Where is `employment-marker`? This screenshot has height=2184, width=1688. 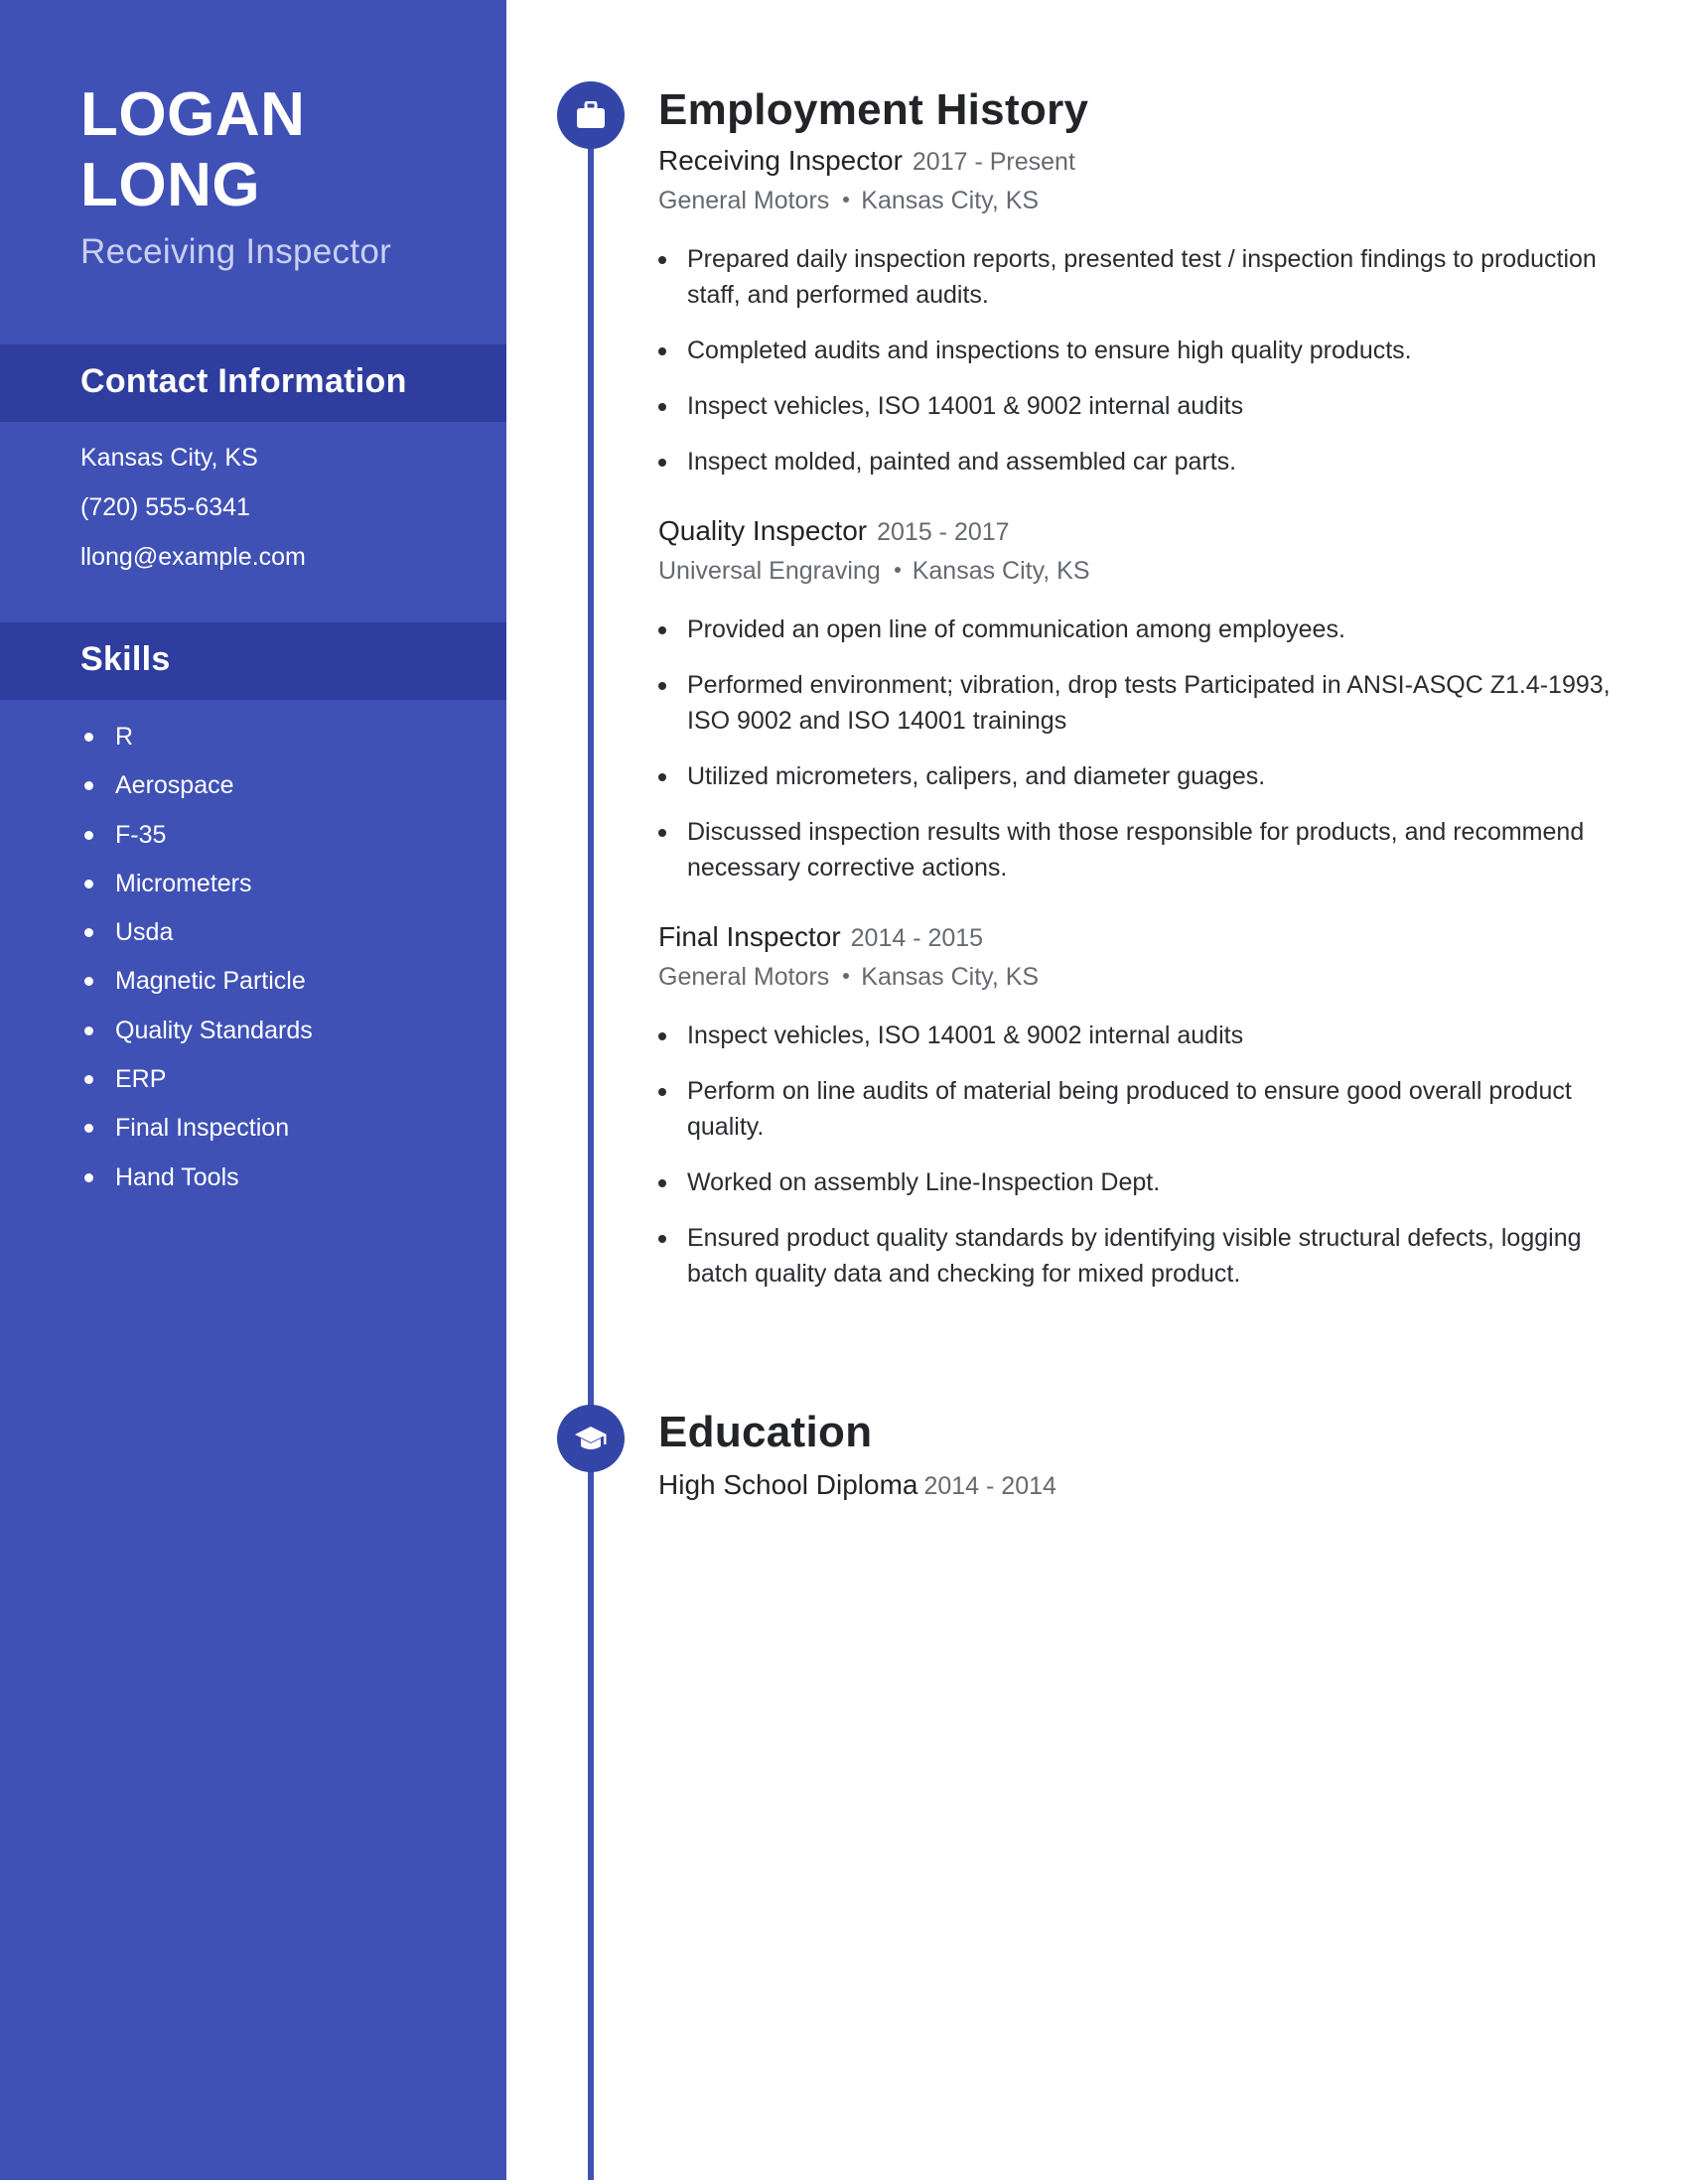 employment-marker is located at coordinates (591, 115).